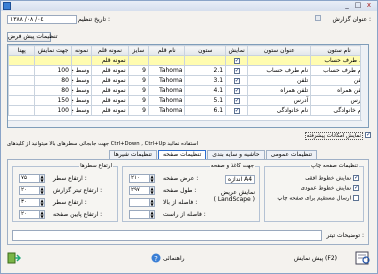 The height and width of the screenshot is (274, 378). What do you see at coordinates (337, 135) in the screenshot?
I see `advanced-options-checkbox: نمایش امکانات پیشرفته` at bounding box center [337, 135].